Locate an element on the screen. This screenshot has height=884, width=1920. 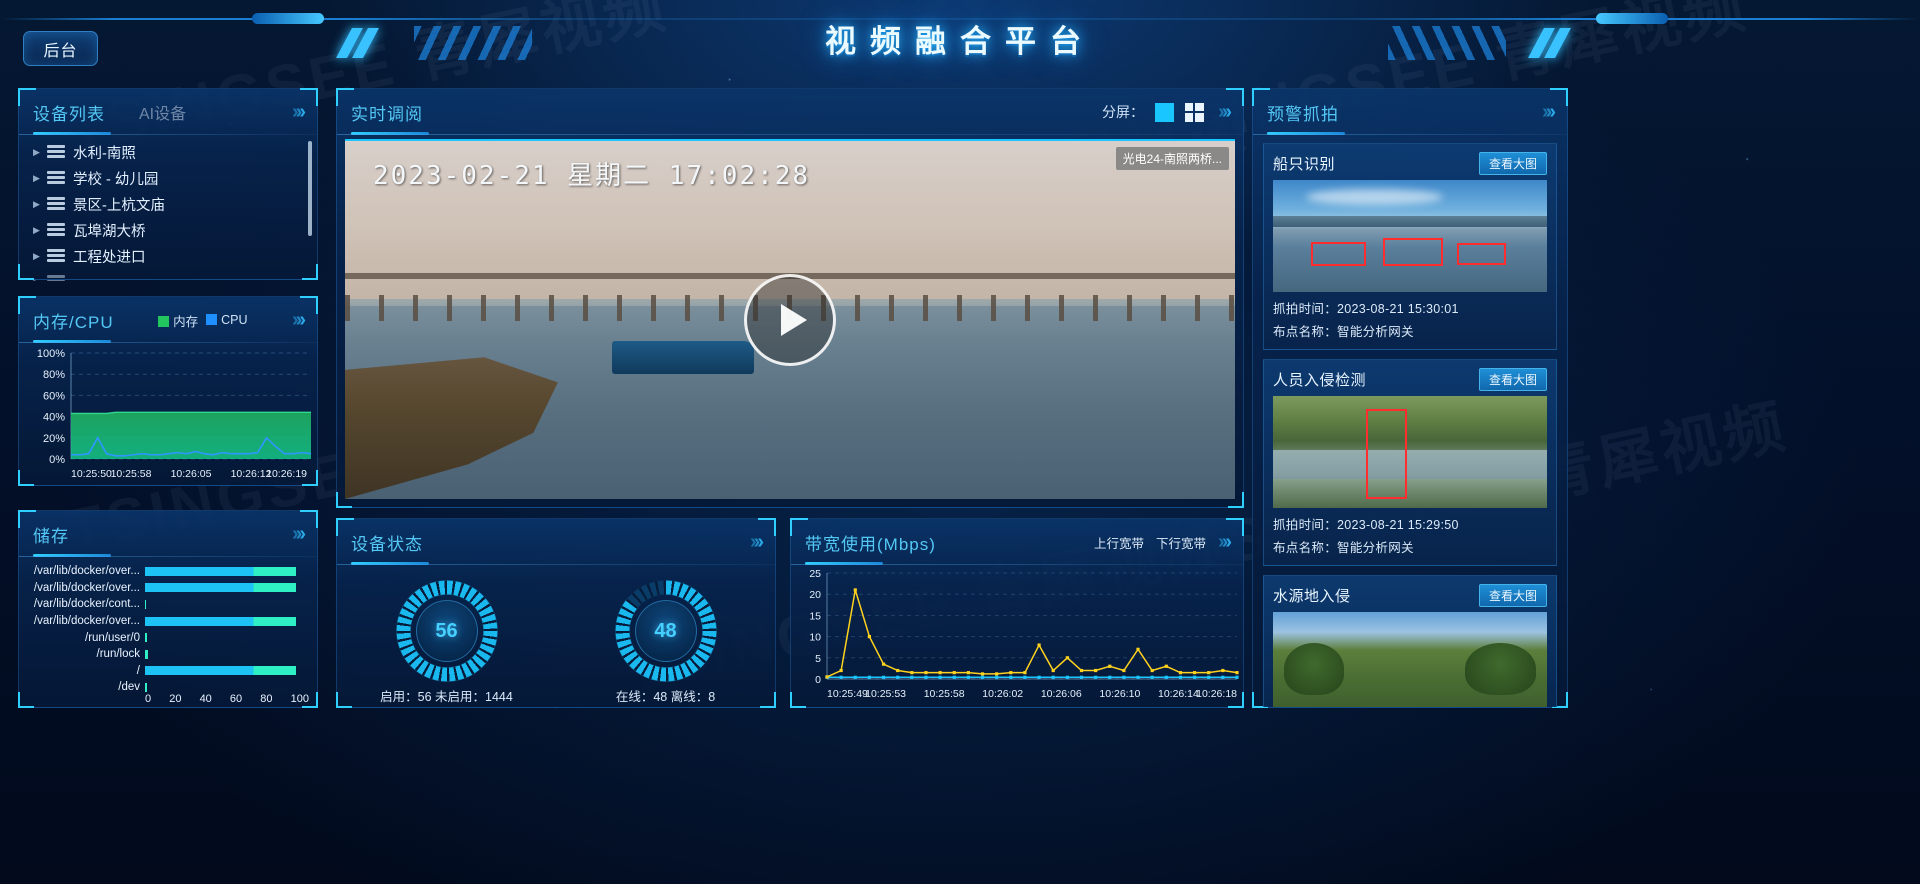
axis-tick: 80 is located at coordinates (266, 699).